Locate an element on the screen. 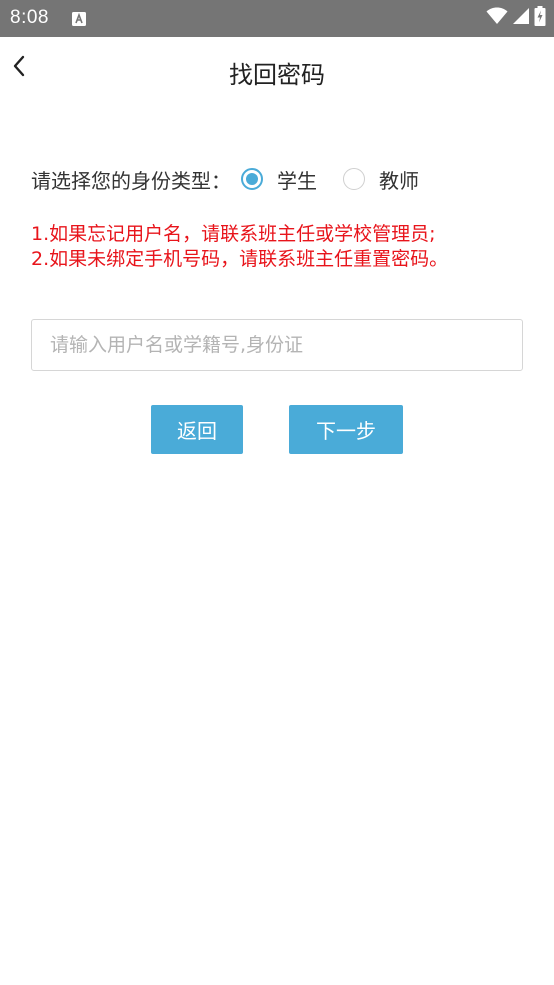 This screenshot has width=554, height=985. back-action-button: 返回 is located at coordinates (197, 429).